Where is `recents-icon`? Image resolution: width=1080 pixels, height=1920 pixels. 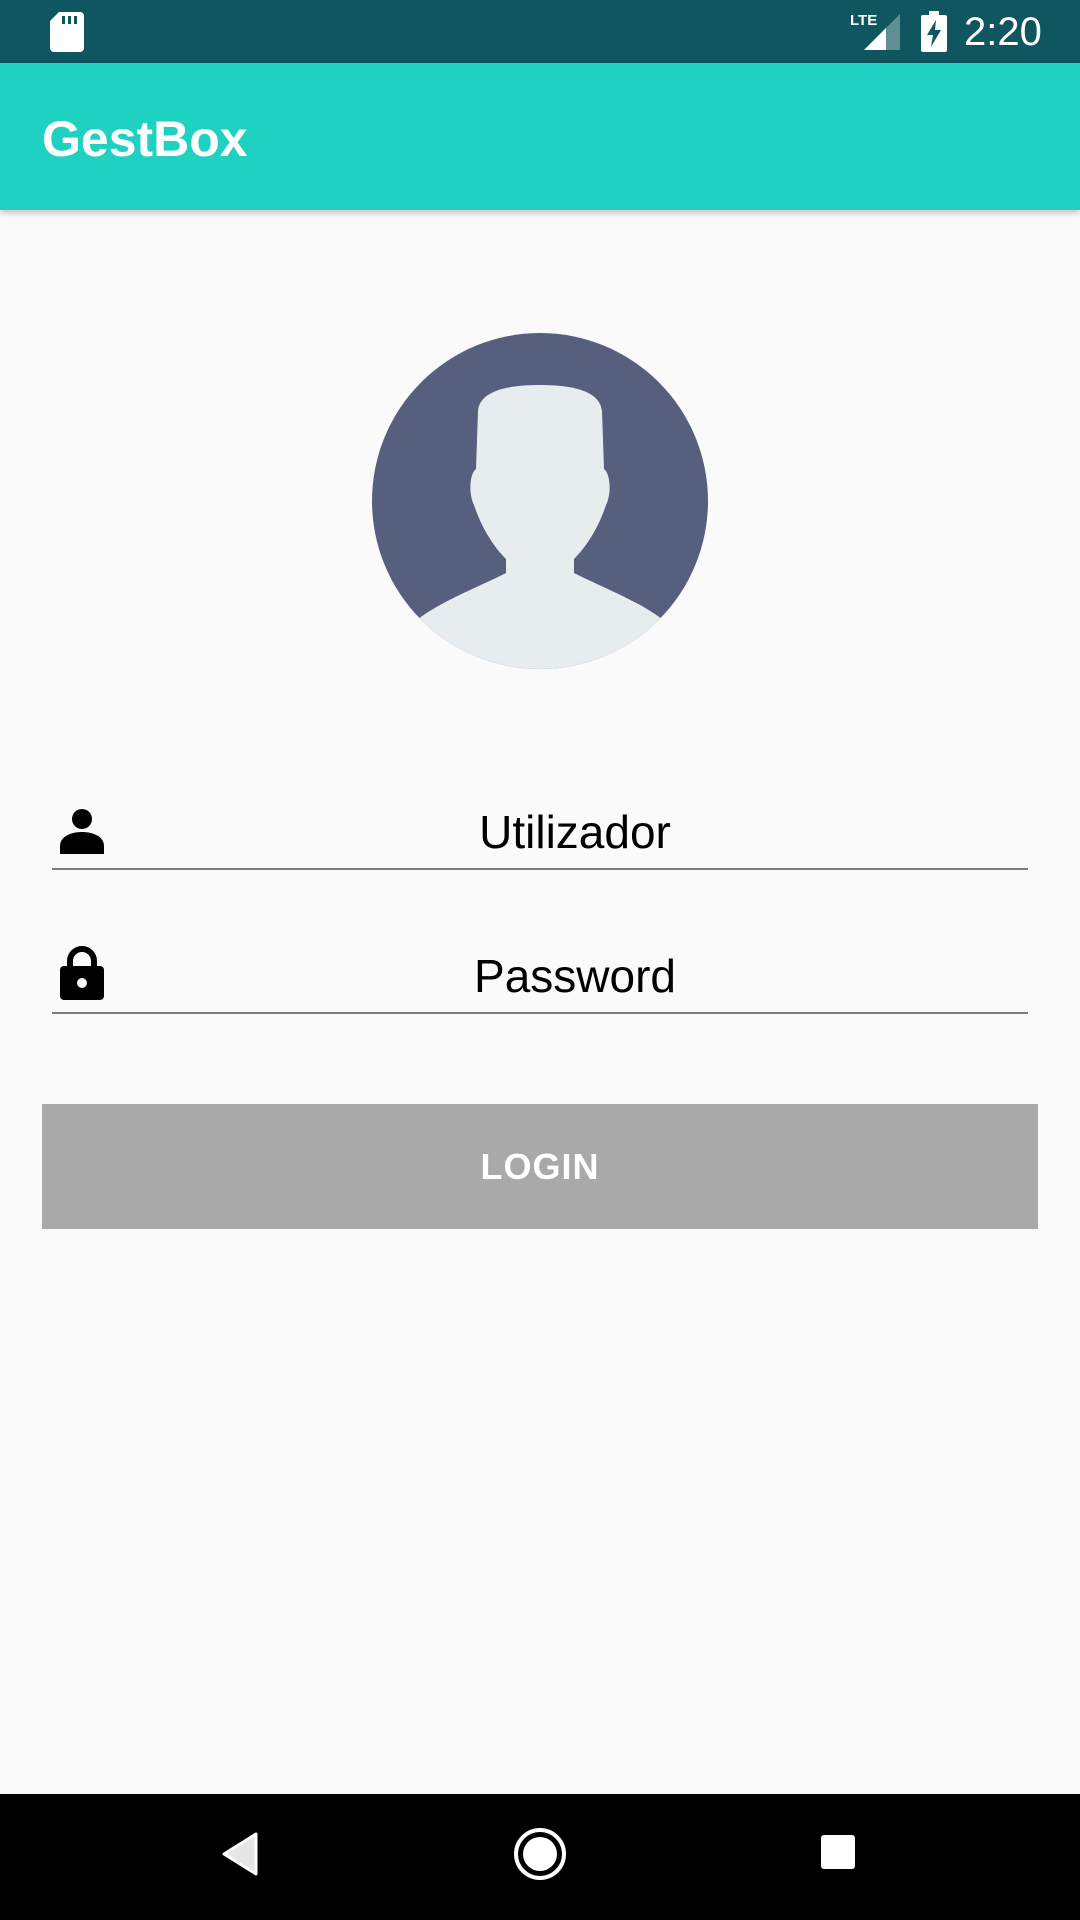
recents-icon is located at coordinates (838, 1852).